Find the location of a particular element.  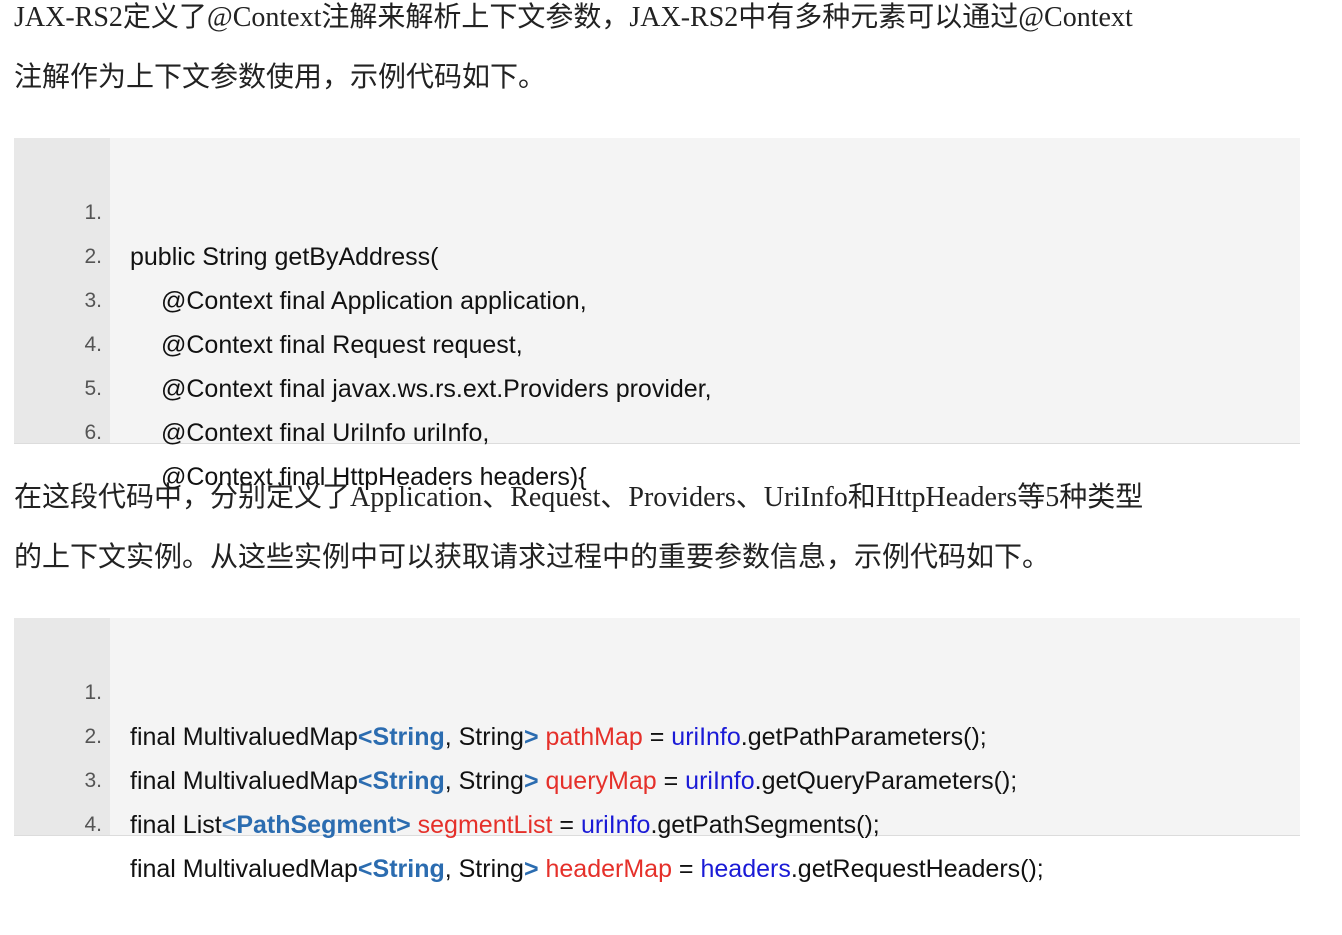

line-number: 4. is located at coordinates (93, 824).